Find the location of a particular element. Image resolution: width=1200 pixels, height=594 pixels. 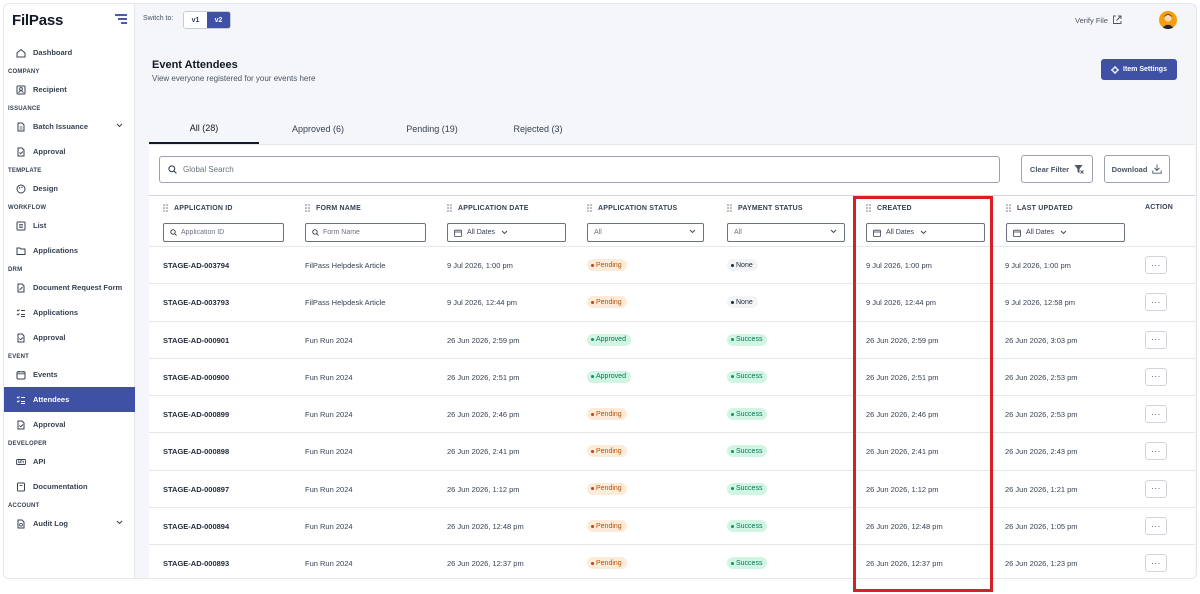

calendar-icon is located at coordinates (877, 233).